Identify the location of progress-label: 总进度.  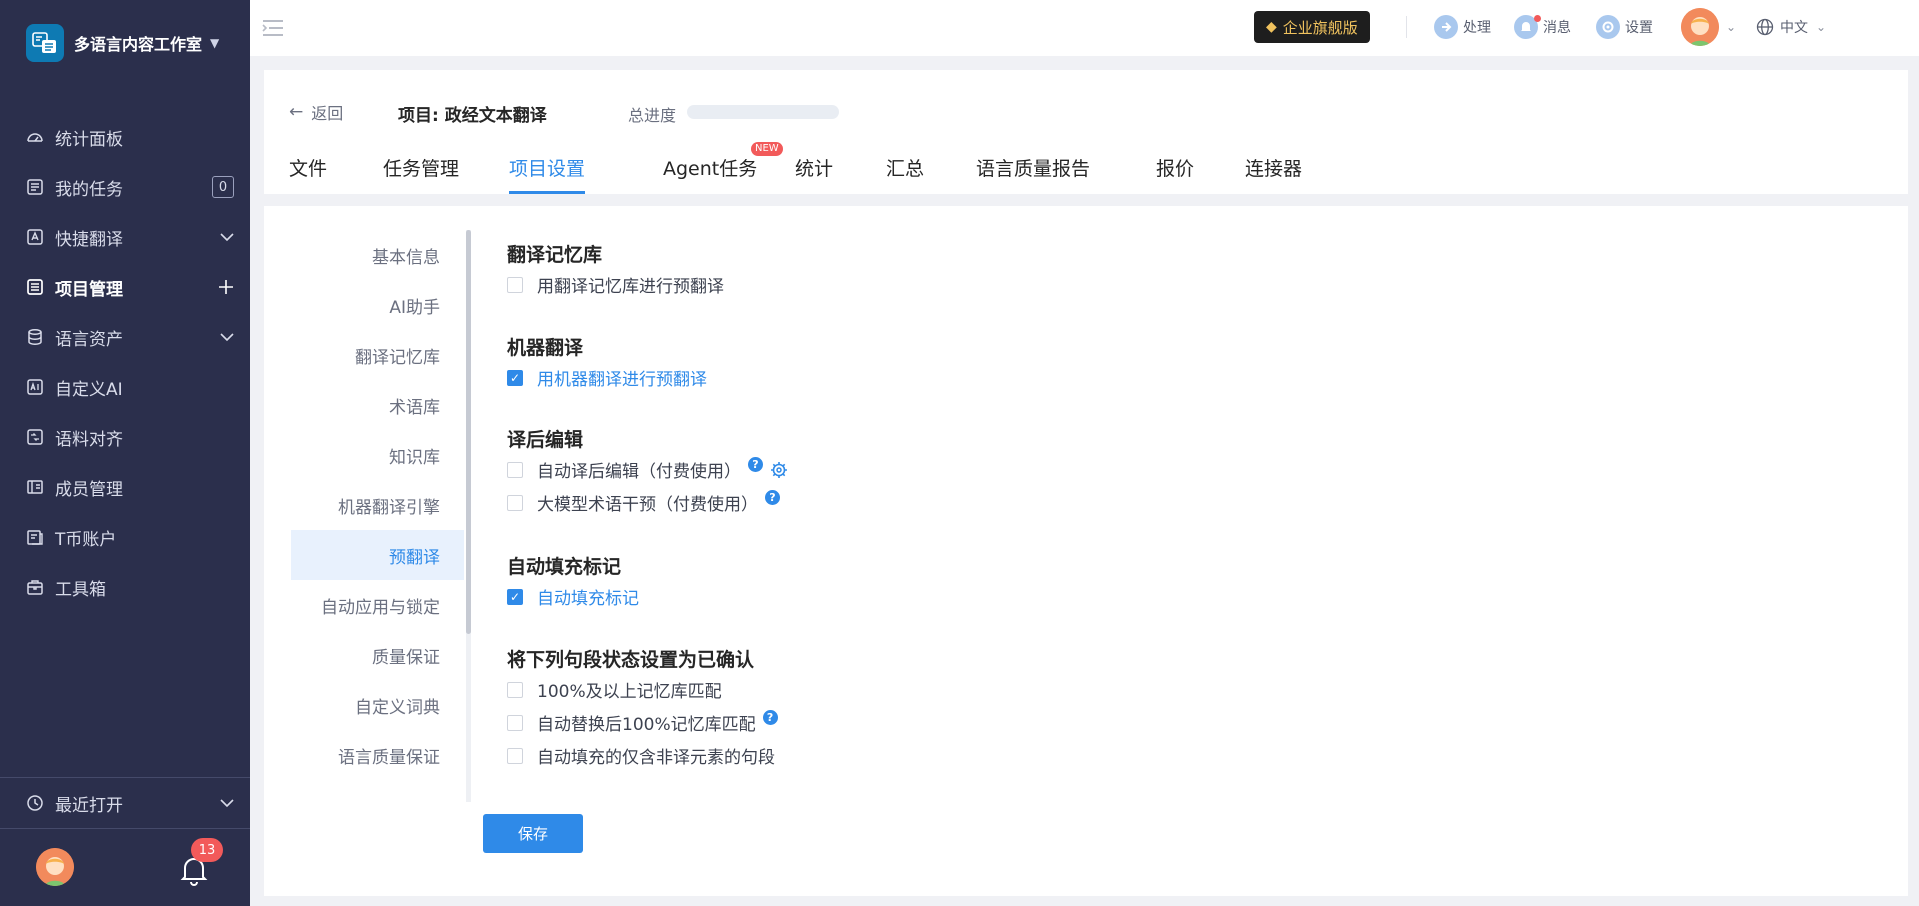
(652, 115).